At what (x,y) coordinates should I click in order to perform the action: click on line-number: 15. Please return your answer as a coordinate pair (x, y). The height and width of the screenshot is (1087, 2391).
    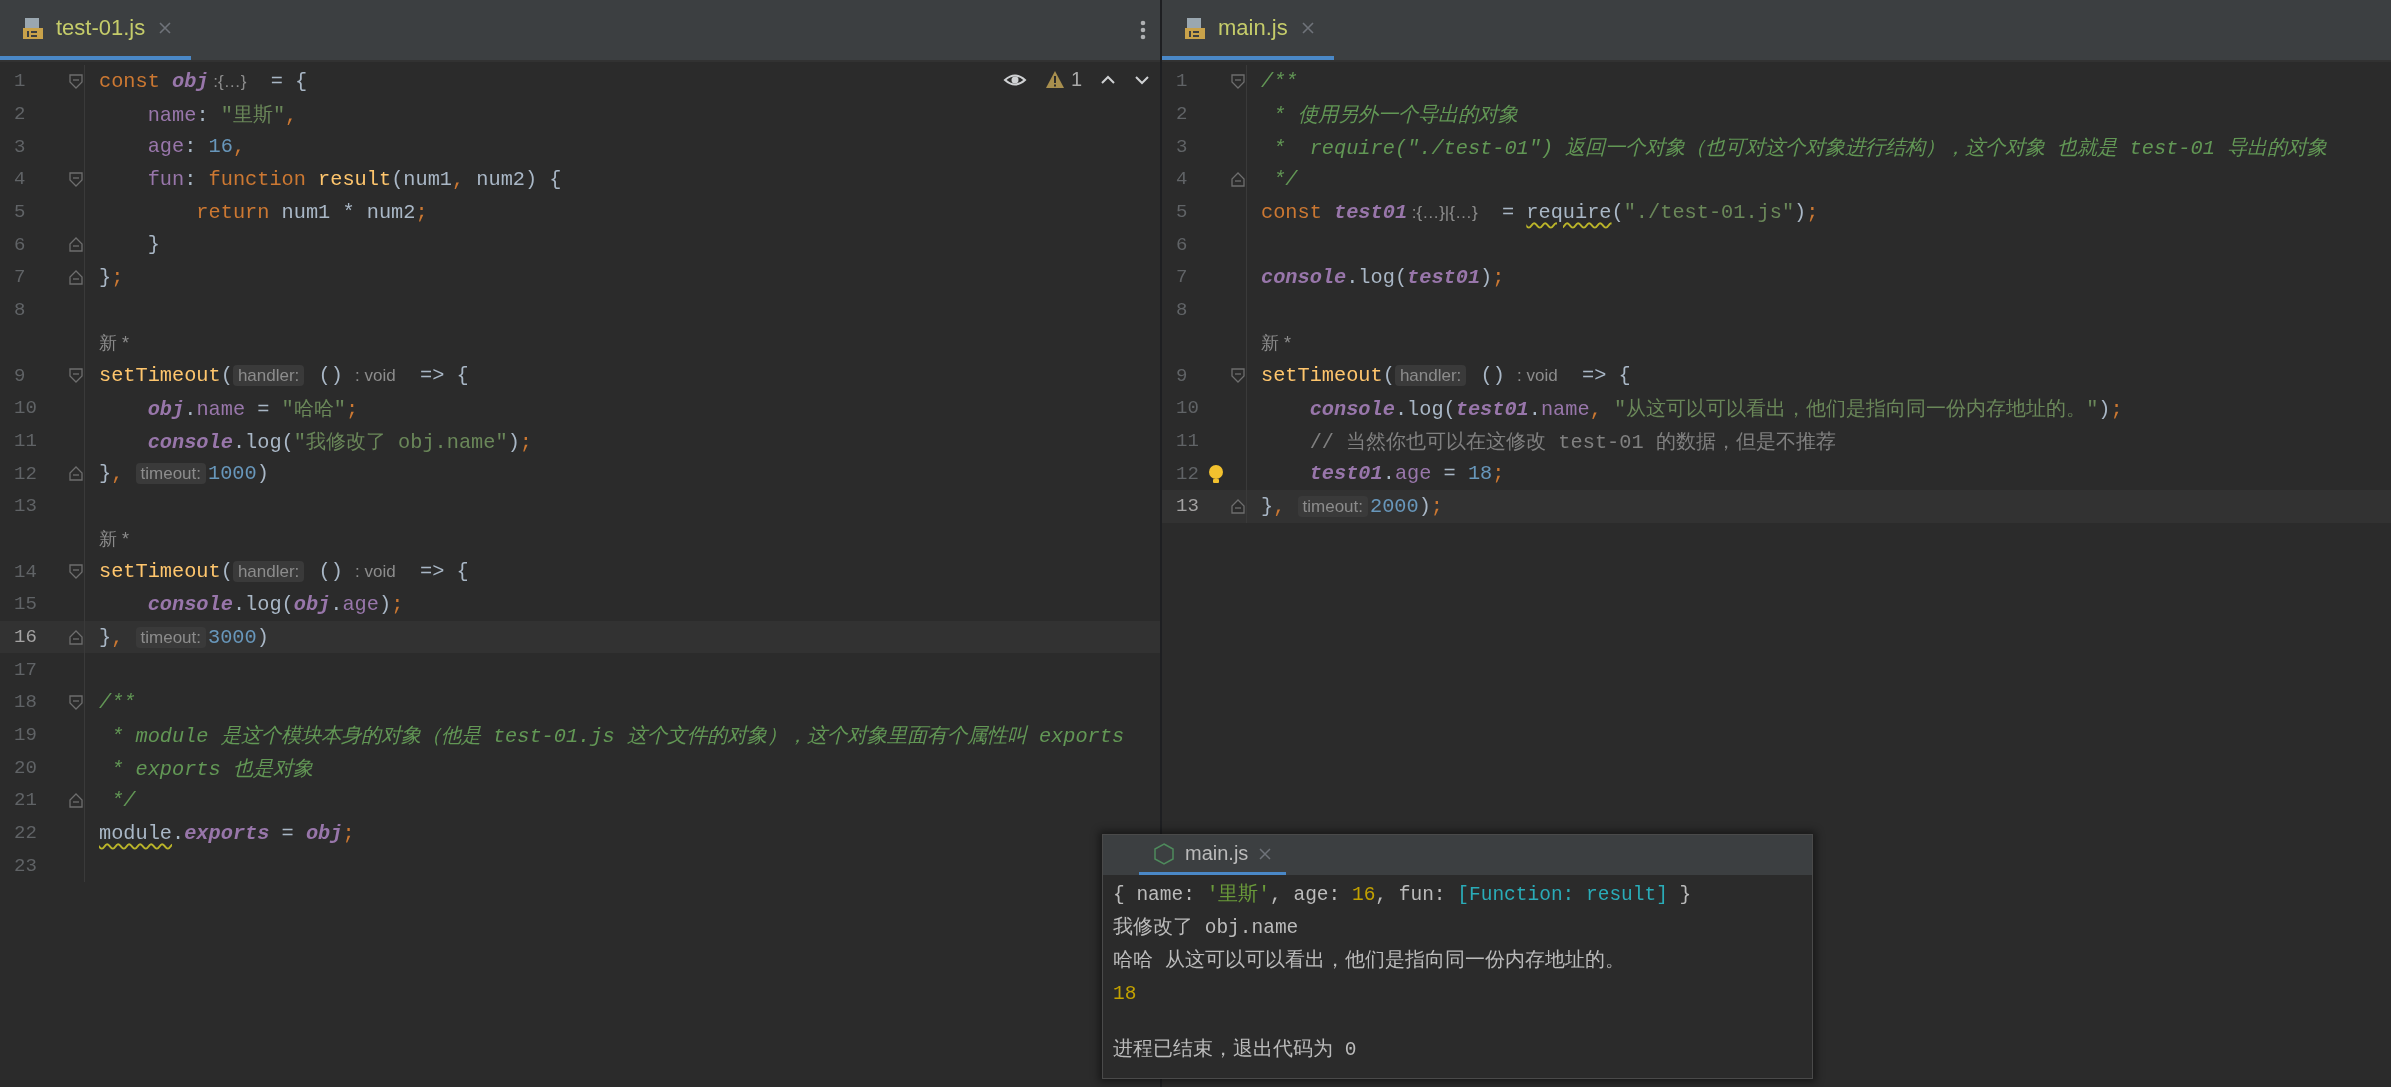
    Looking at the image, I should click on (25, 604).